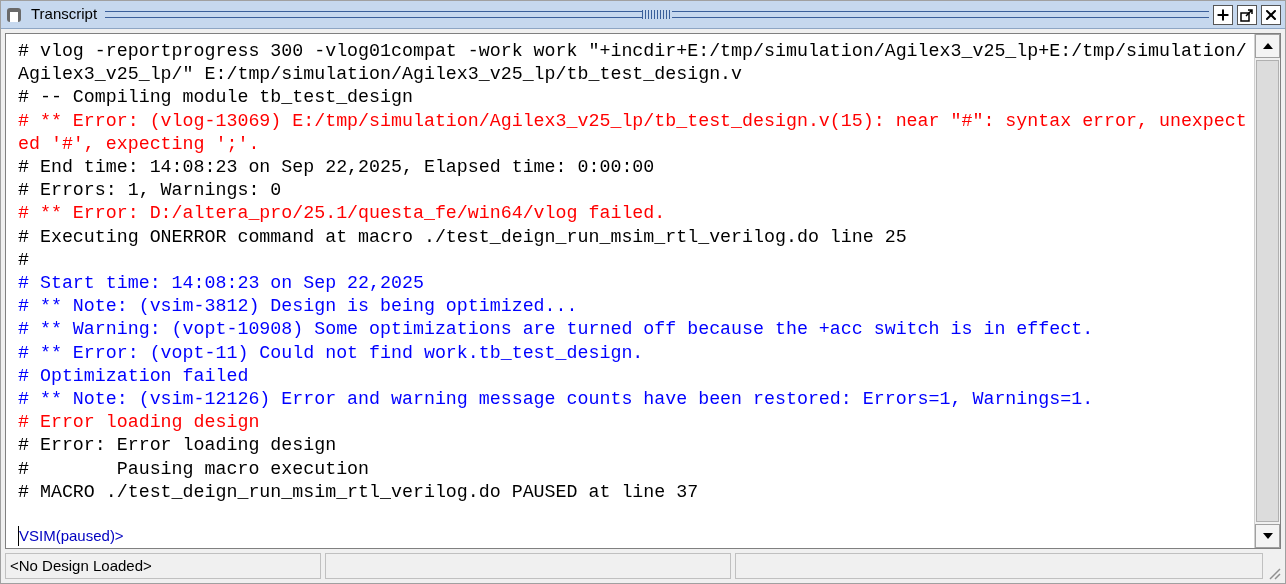  Describe the element at coordinates (194, 469) in the screenshot. I see `transcript-line: # Pausing macro execution` at that location.